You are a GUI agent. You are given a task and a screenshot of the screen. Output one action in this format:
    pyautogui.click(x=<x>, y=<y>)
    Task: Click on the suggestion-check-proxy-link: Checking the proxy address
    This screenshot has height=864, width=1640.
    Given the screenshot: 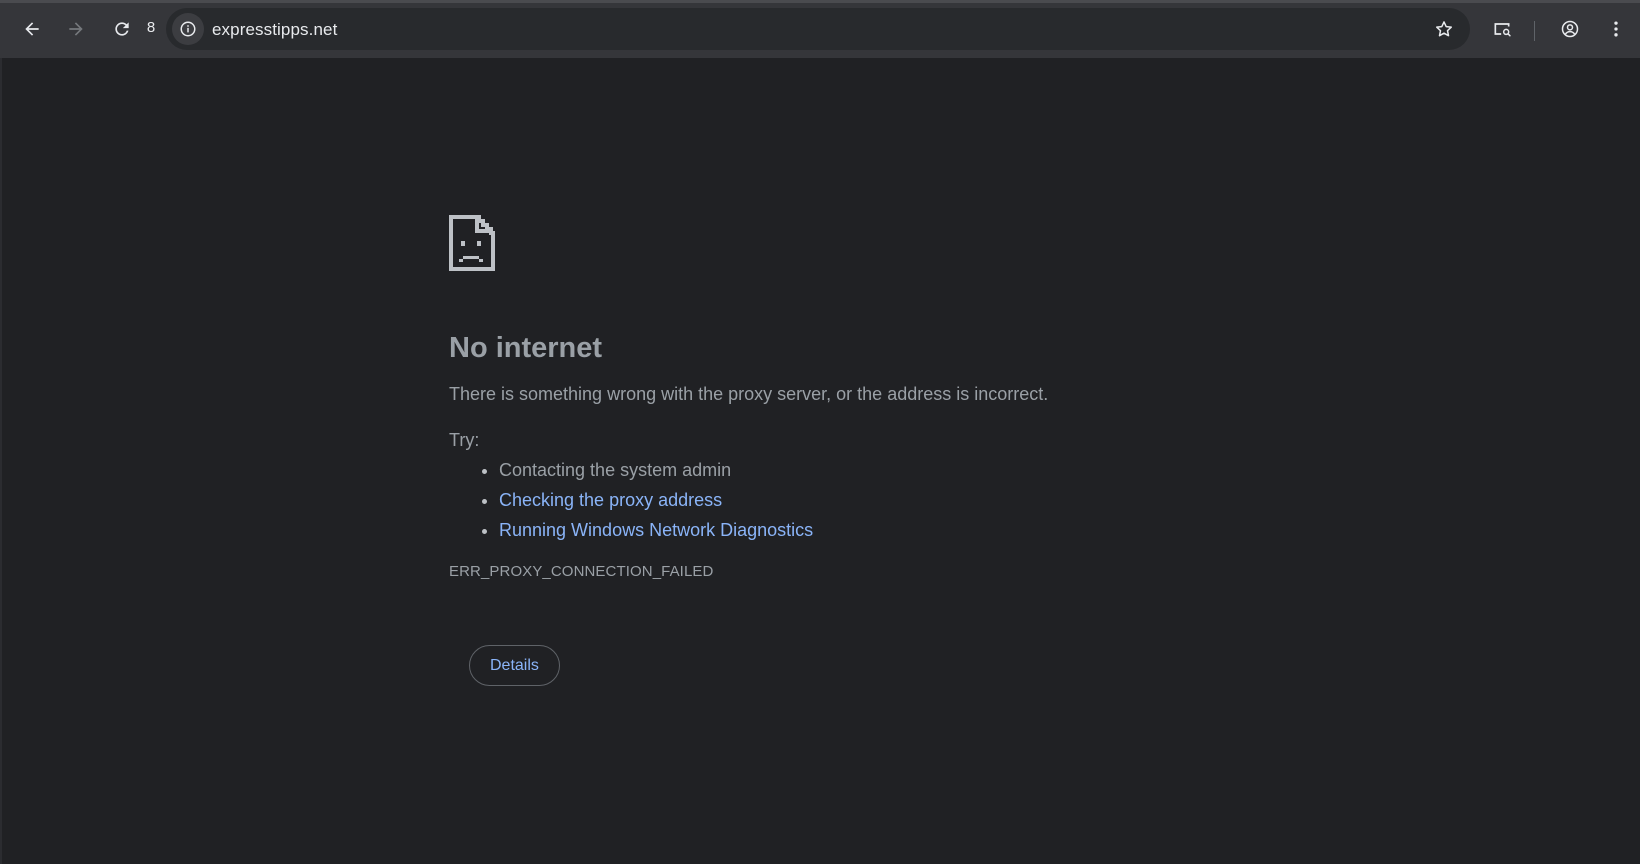 What is the action you would take?
    pyautogui.click(x=854, y=500)
    